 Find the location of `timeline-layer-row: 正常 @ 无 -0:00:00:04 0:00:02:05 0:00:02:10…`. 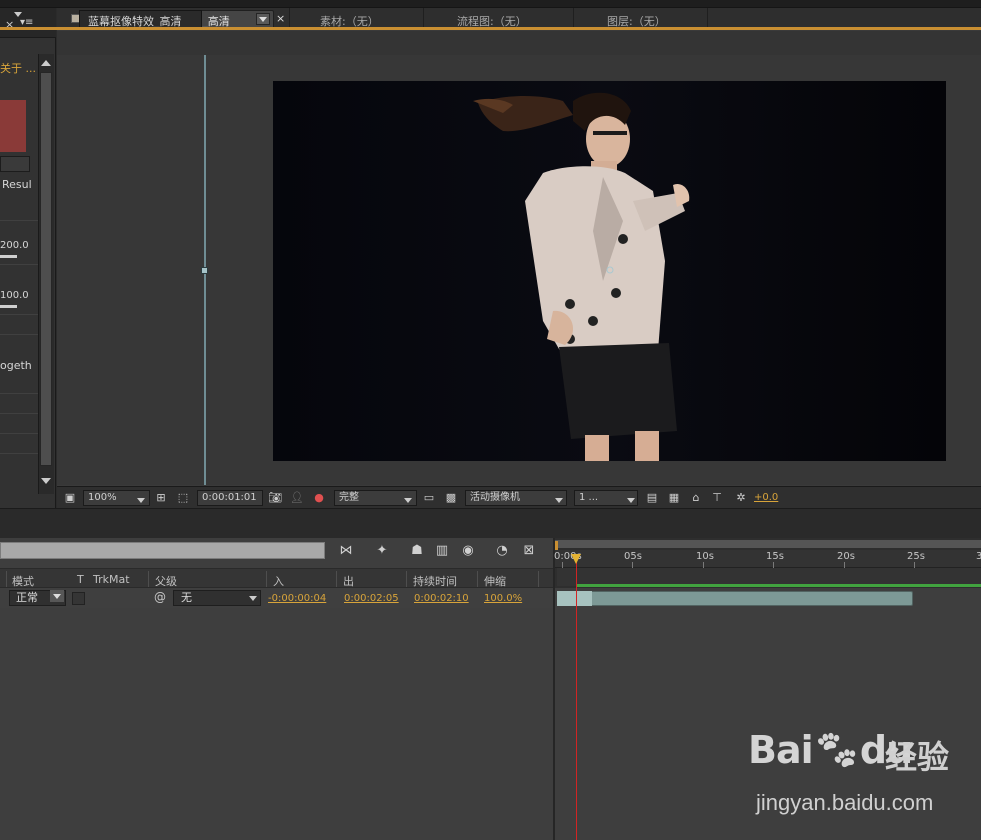

timeline-layer-row: 正常 @ 无 -0:00:00:04 0:00:02:05 0:00:02:10… is located at coordinates (277, 598).